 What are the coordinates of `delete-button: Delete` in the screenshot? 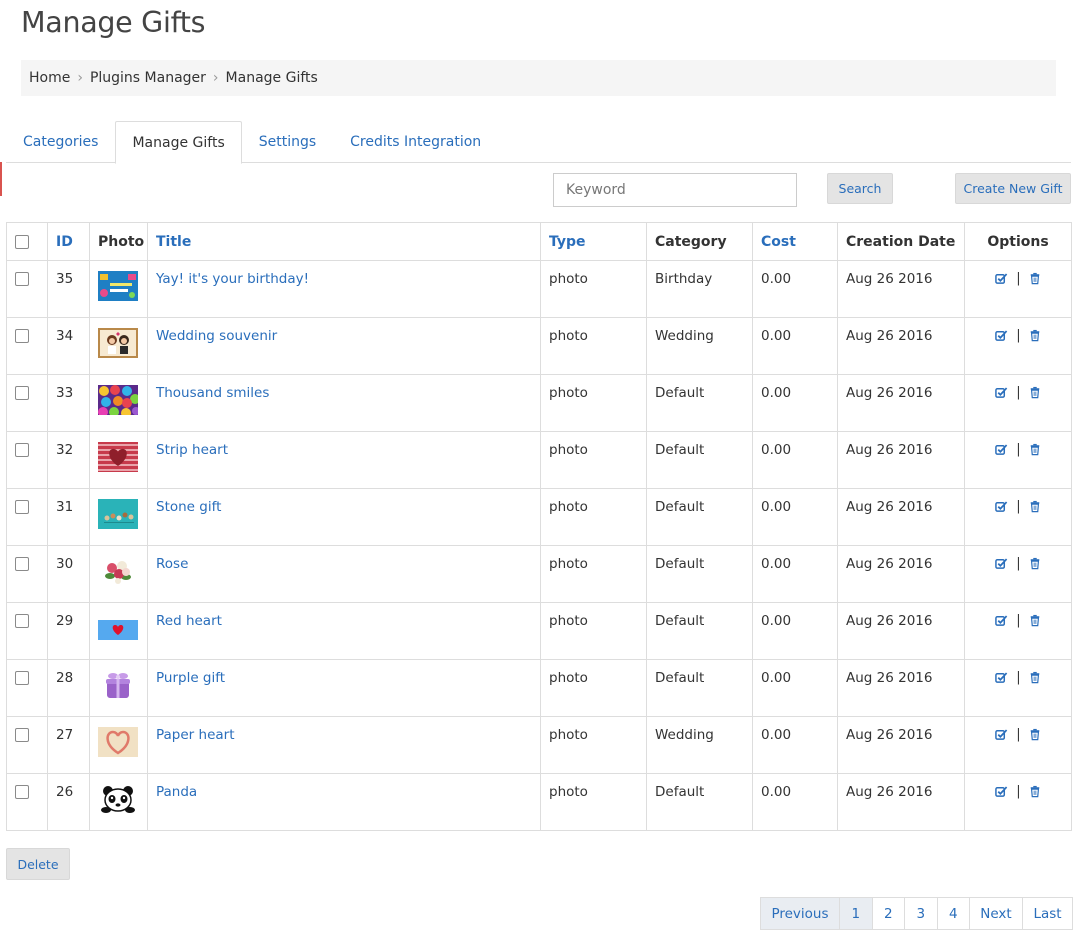 It's located at (38, 864).